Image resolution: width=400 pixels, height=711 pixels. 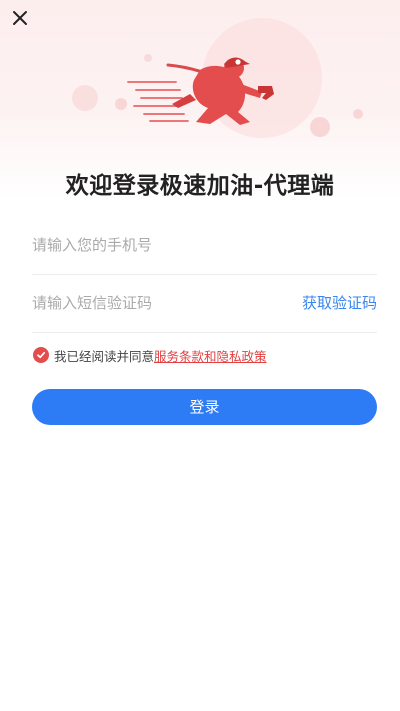 I want to click on sms-code-input, so click(x=157, y=303).